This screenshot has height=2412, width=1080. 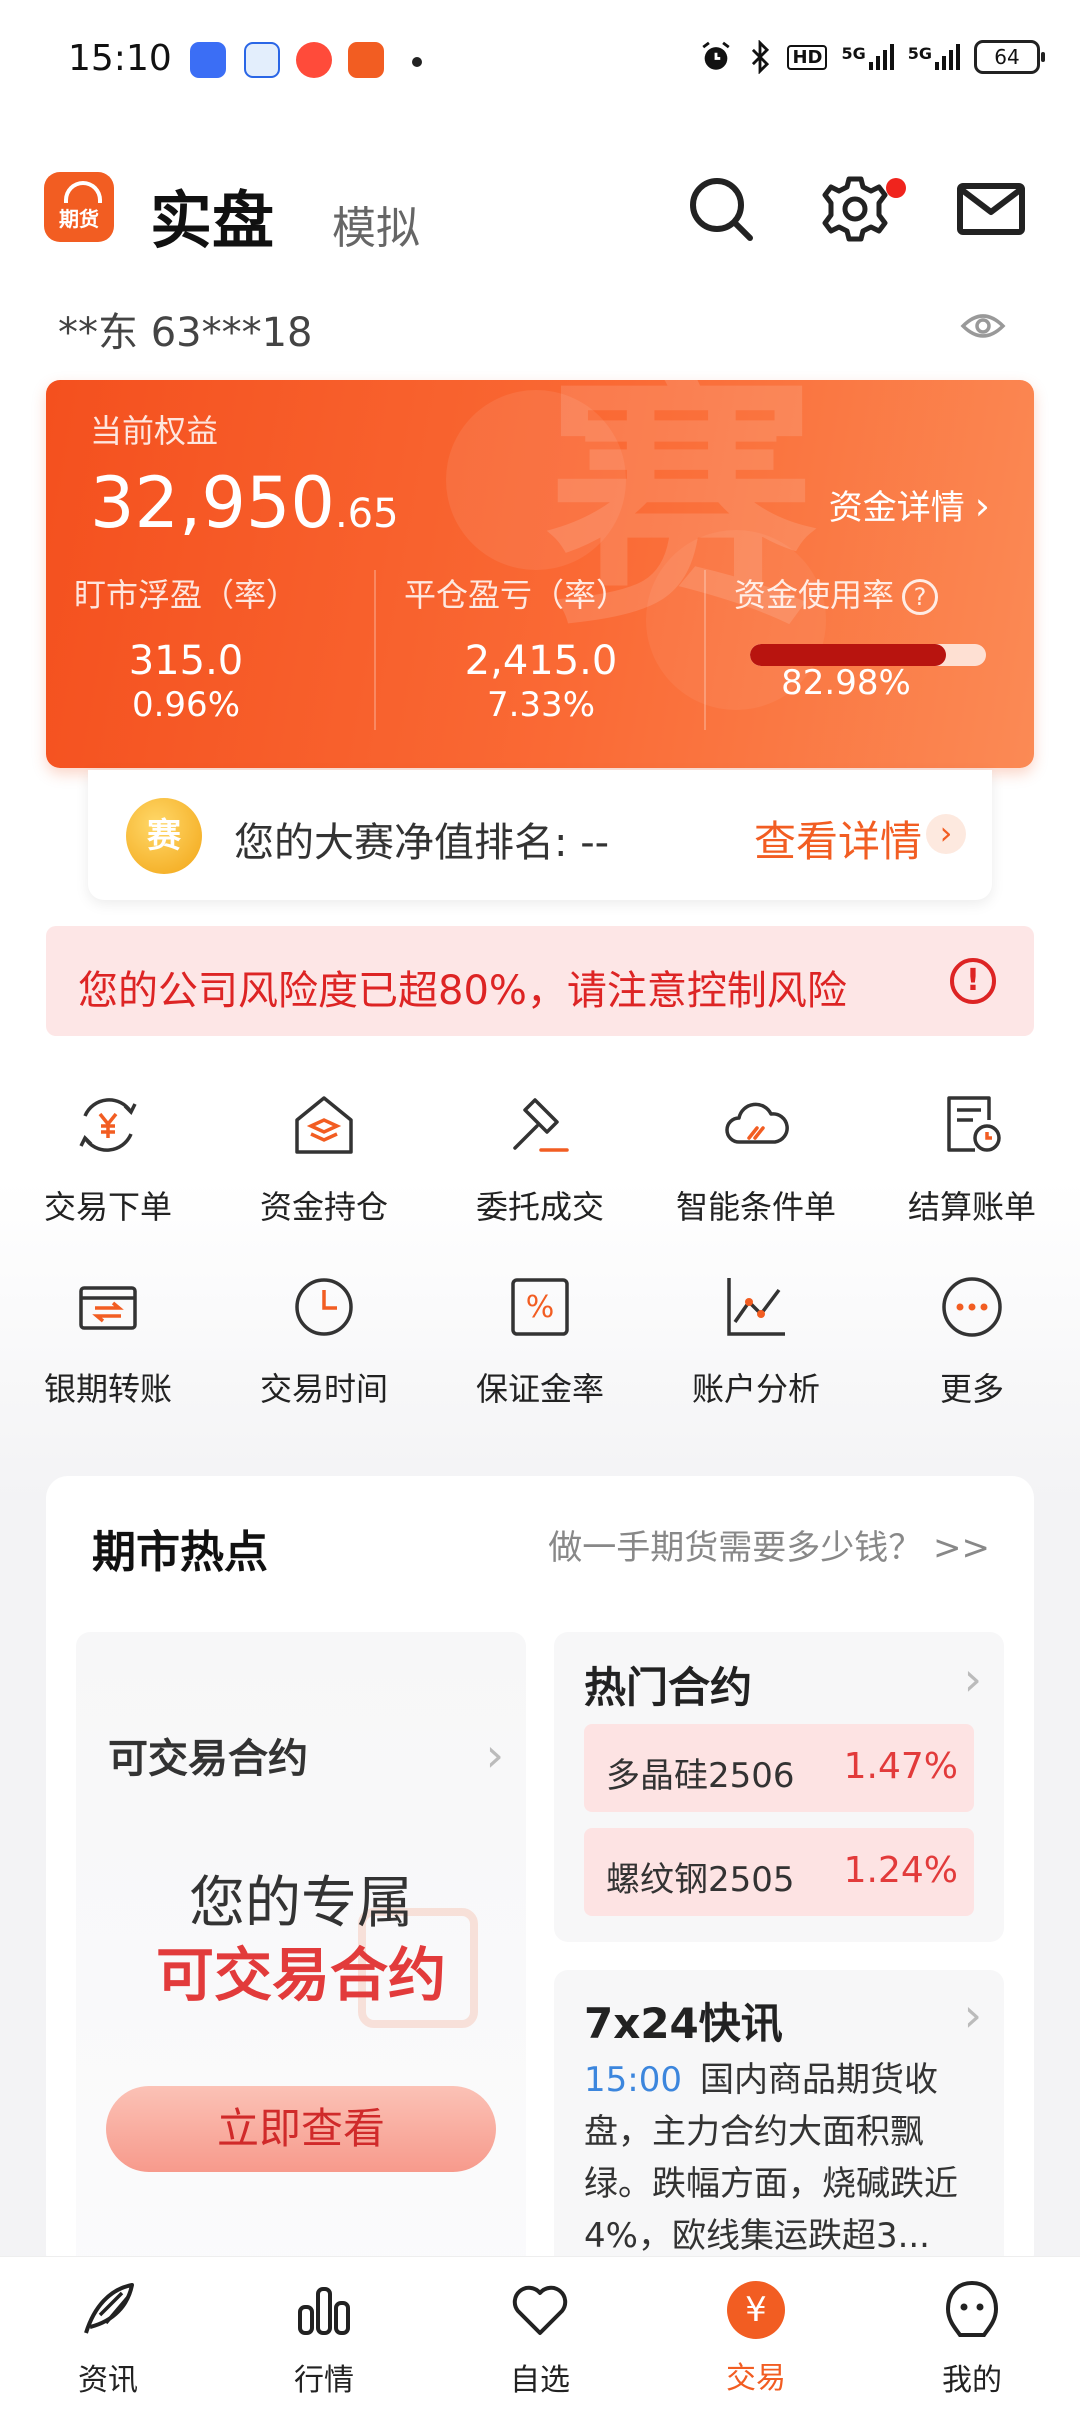 I want to click on ranking-text: 您的大赛净值排名: --, so click(x=422, y=843).